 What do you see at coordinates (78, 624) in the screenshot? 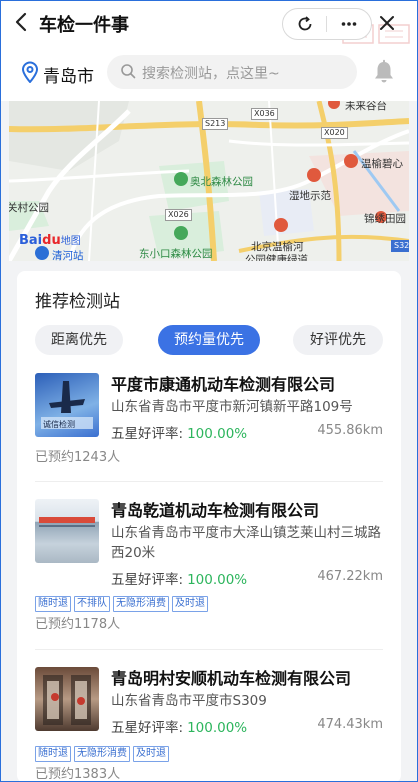
I see `booked-count: 已预约1178人` at bounding box center [78, 624].